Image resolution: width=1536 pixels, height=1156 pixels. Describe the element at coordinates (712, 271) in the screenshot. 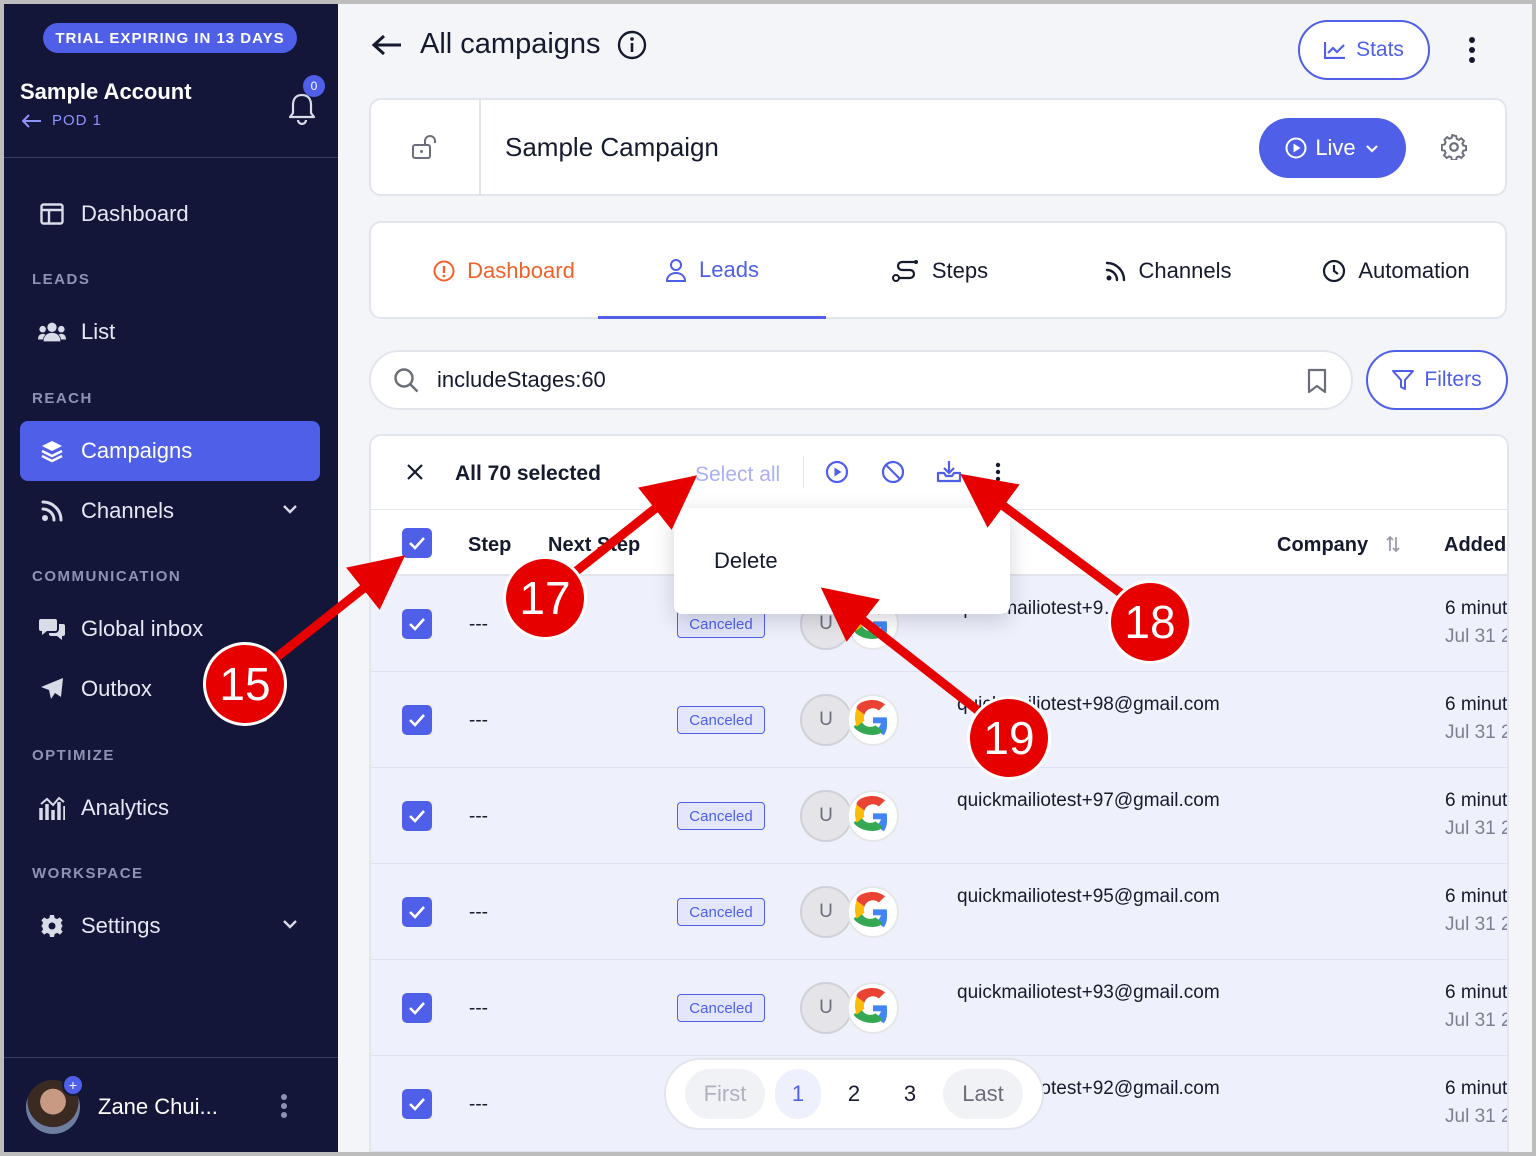

I see `tab-leads: Leads` at that location.